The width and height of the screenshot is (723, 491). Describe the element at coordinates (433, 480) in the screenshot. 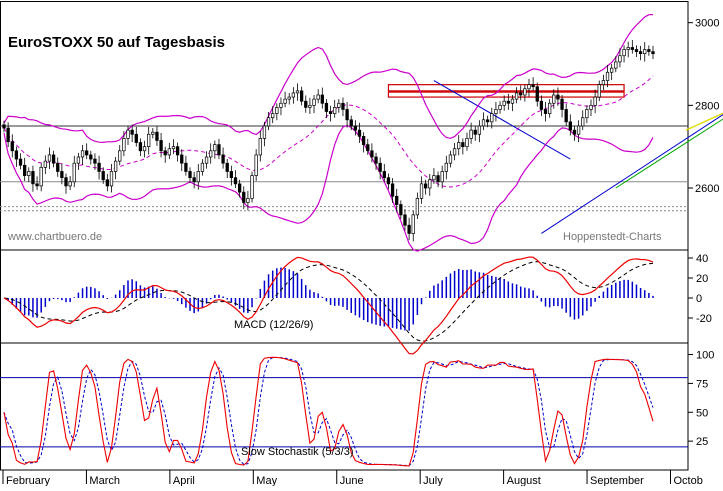

I see `month-label: July` at that location.